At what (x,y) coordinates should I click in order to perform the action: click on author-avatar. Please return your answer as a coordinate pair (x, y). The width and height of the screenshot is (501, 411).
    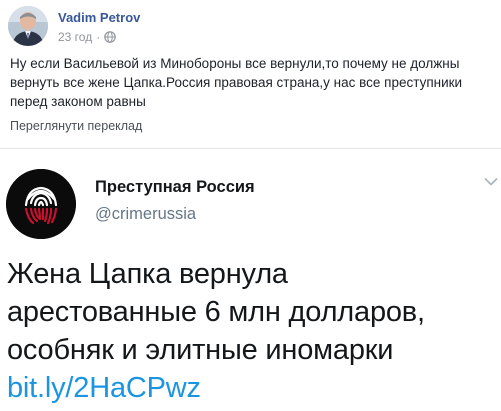
    Looking at the image, I should click on (28, 26).